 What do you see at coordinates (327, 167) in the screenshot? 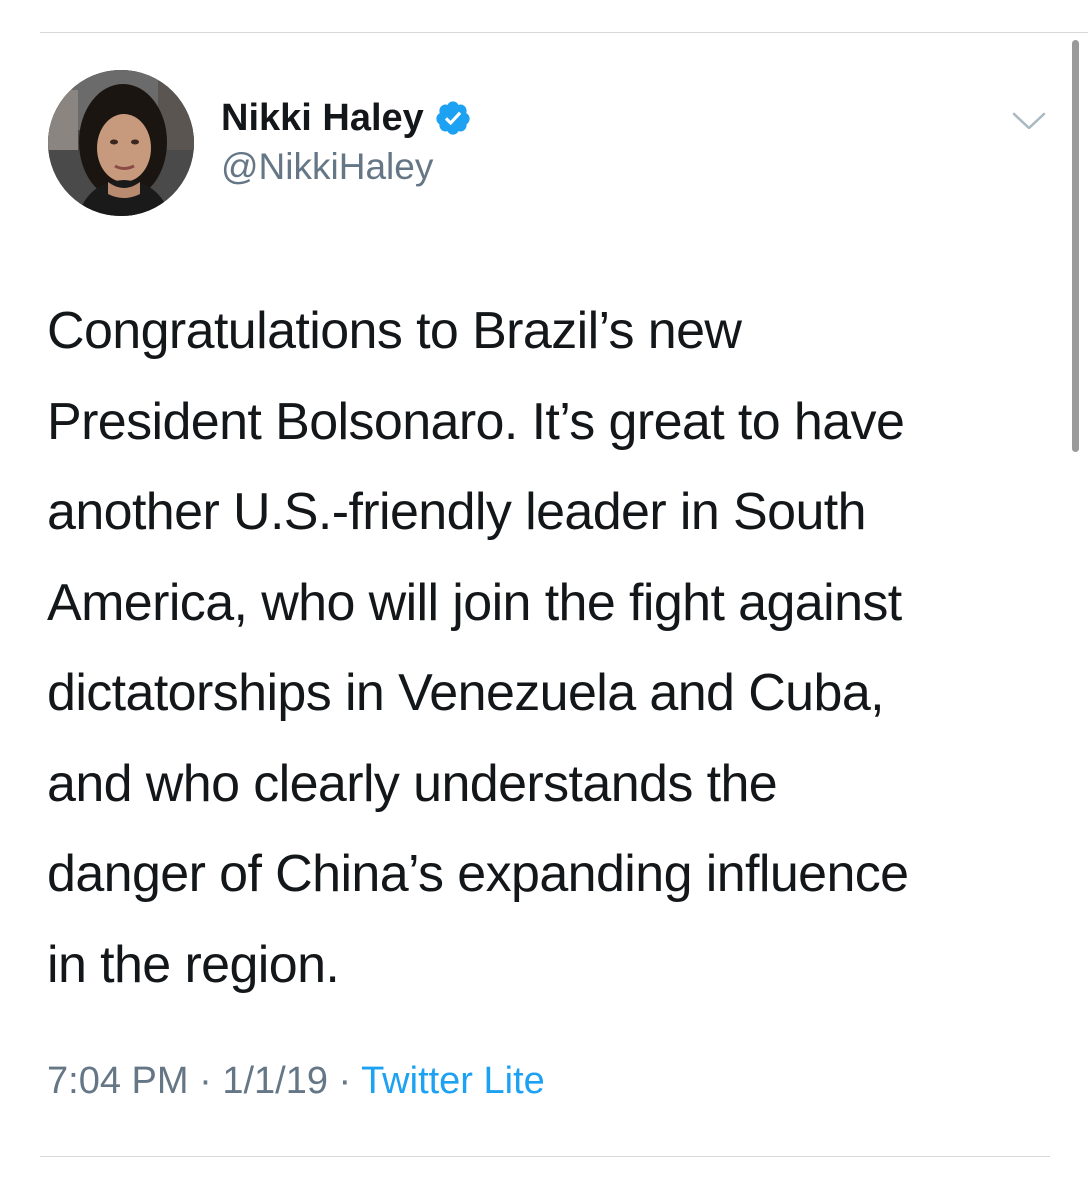
I see `author-handle: @NikkiHaley` at bounding box center [327, 167].